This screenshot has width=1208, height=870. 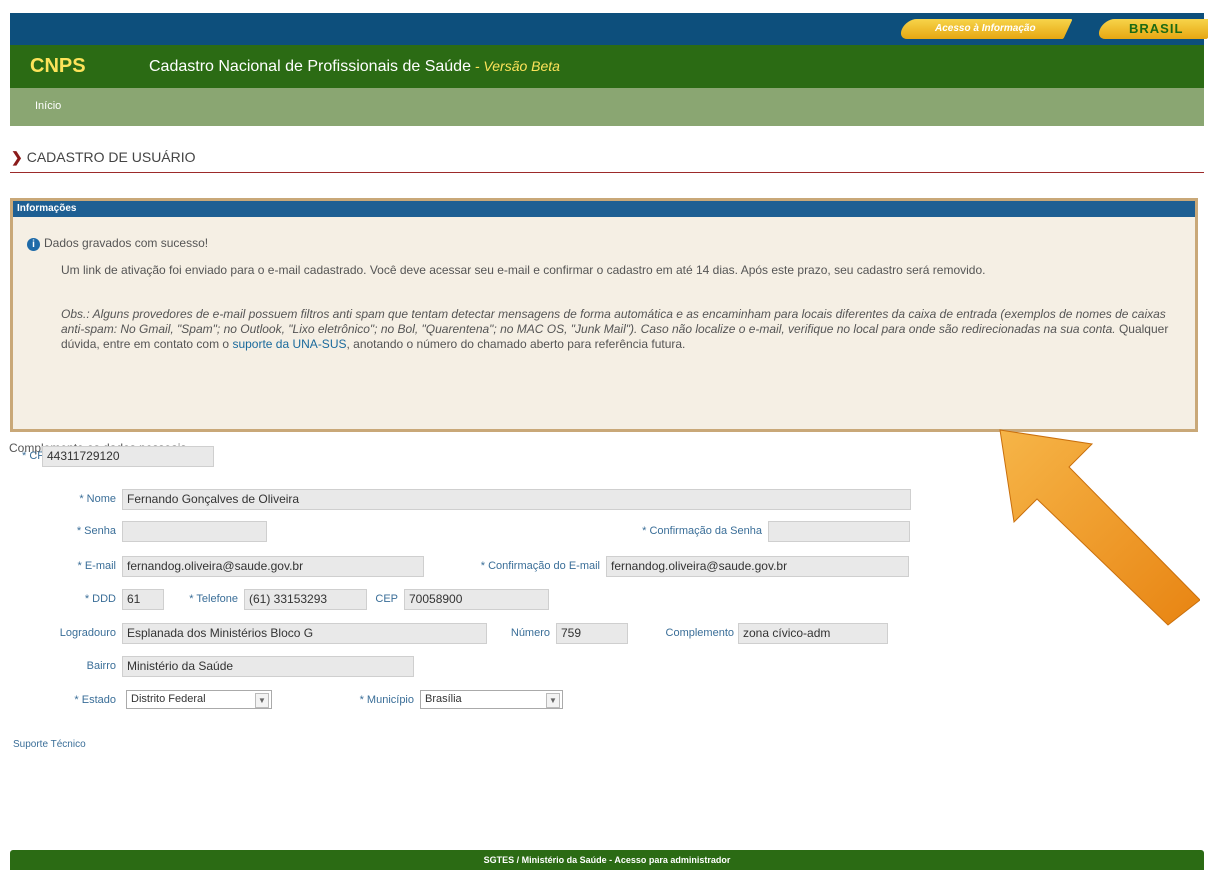 I want to click on cep-field: 70058900, so click(x=476, y=599).